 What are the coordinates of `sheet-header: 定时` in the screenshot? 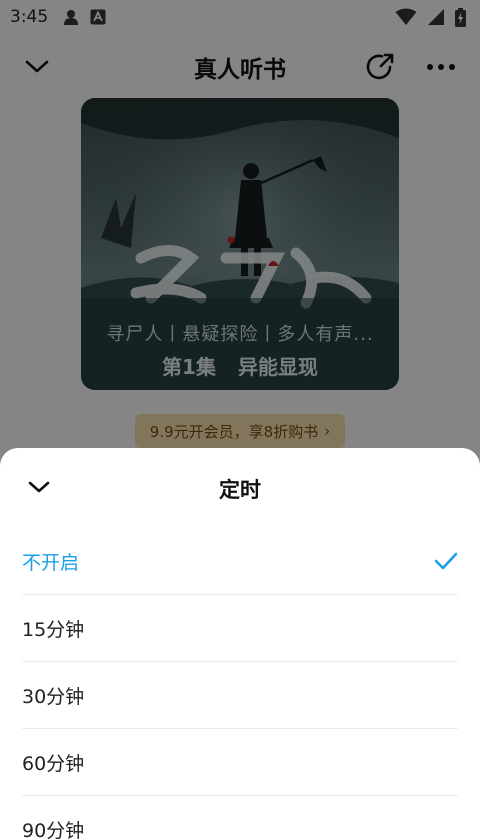 It's located at (240, 488).